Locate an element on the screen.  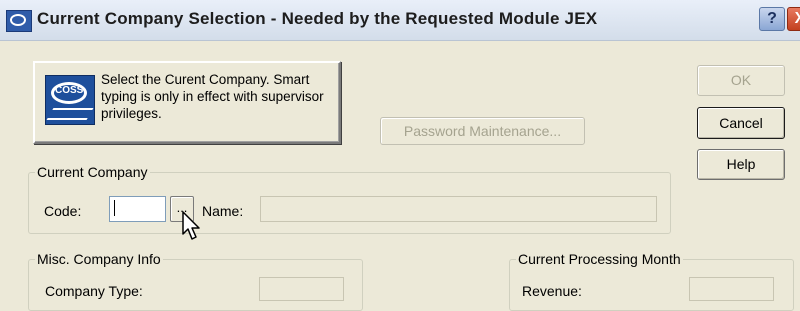
misc-company-info-legend: Misc. Company Info is located at coordinates (99, 259).